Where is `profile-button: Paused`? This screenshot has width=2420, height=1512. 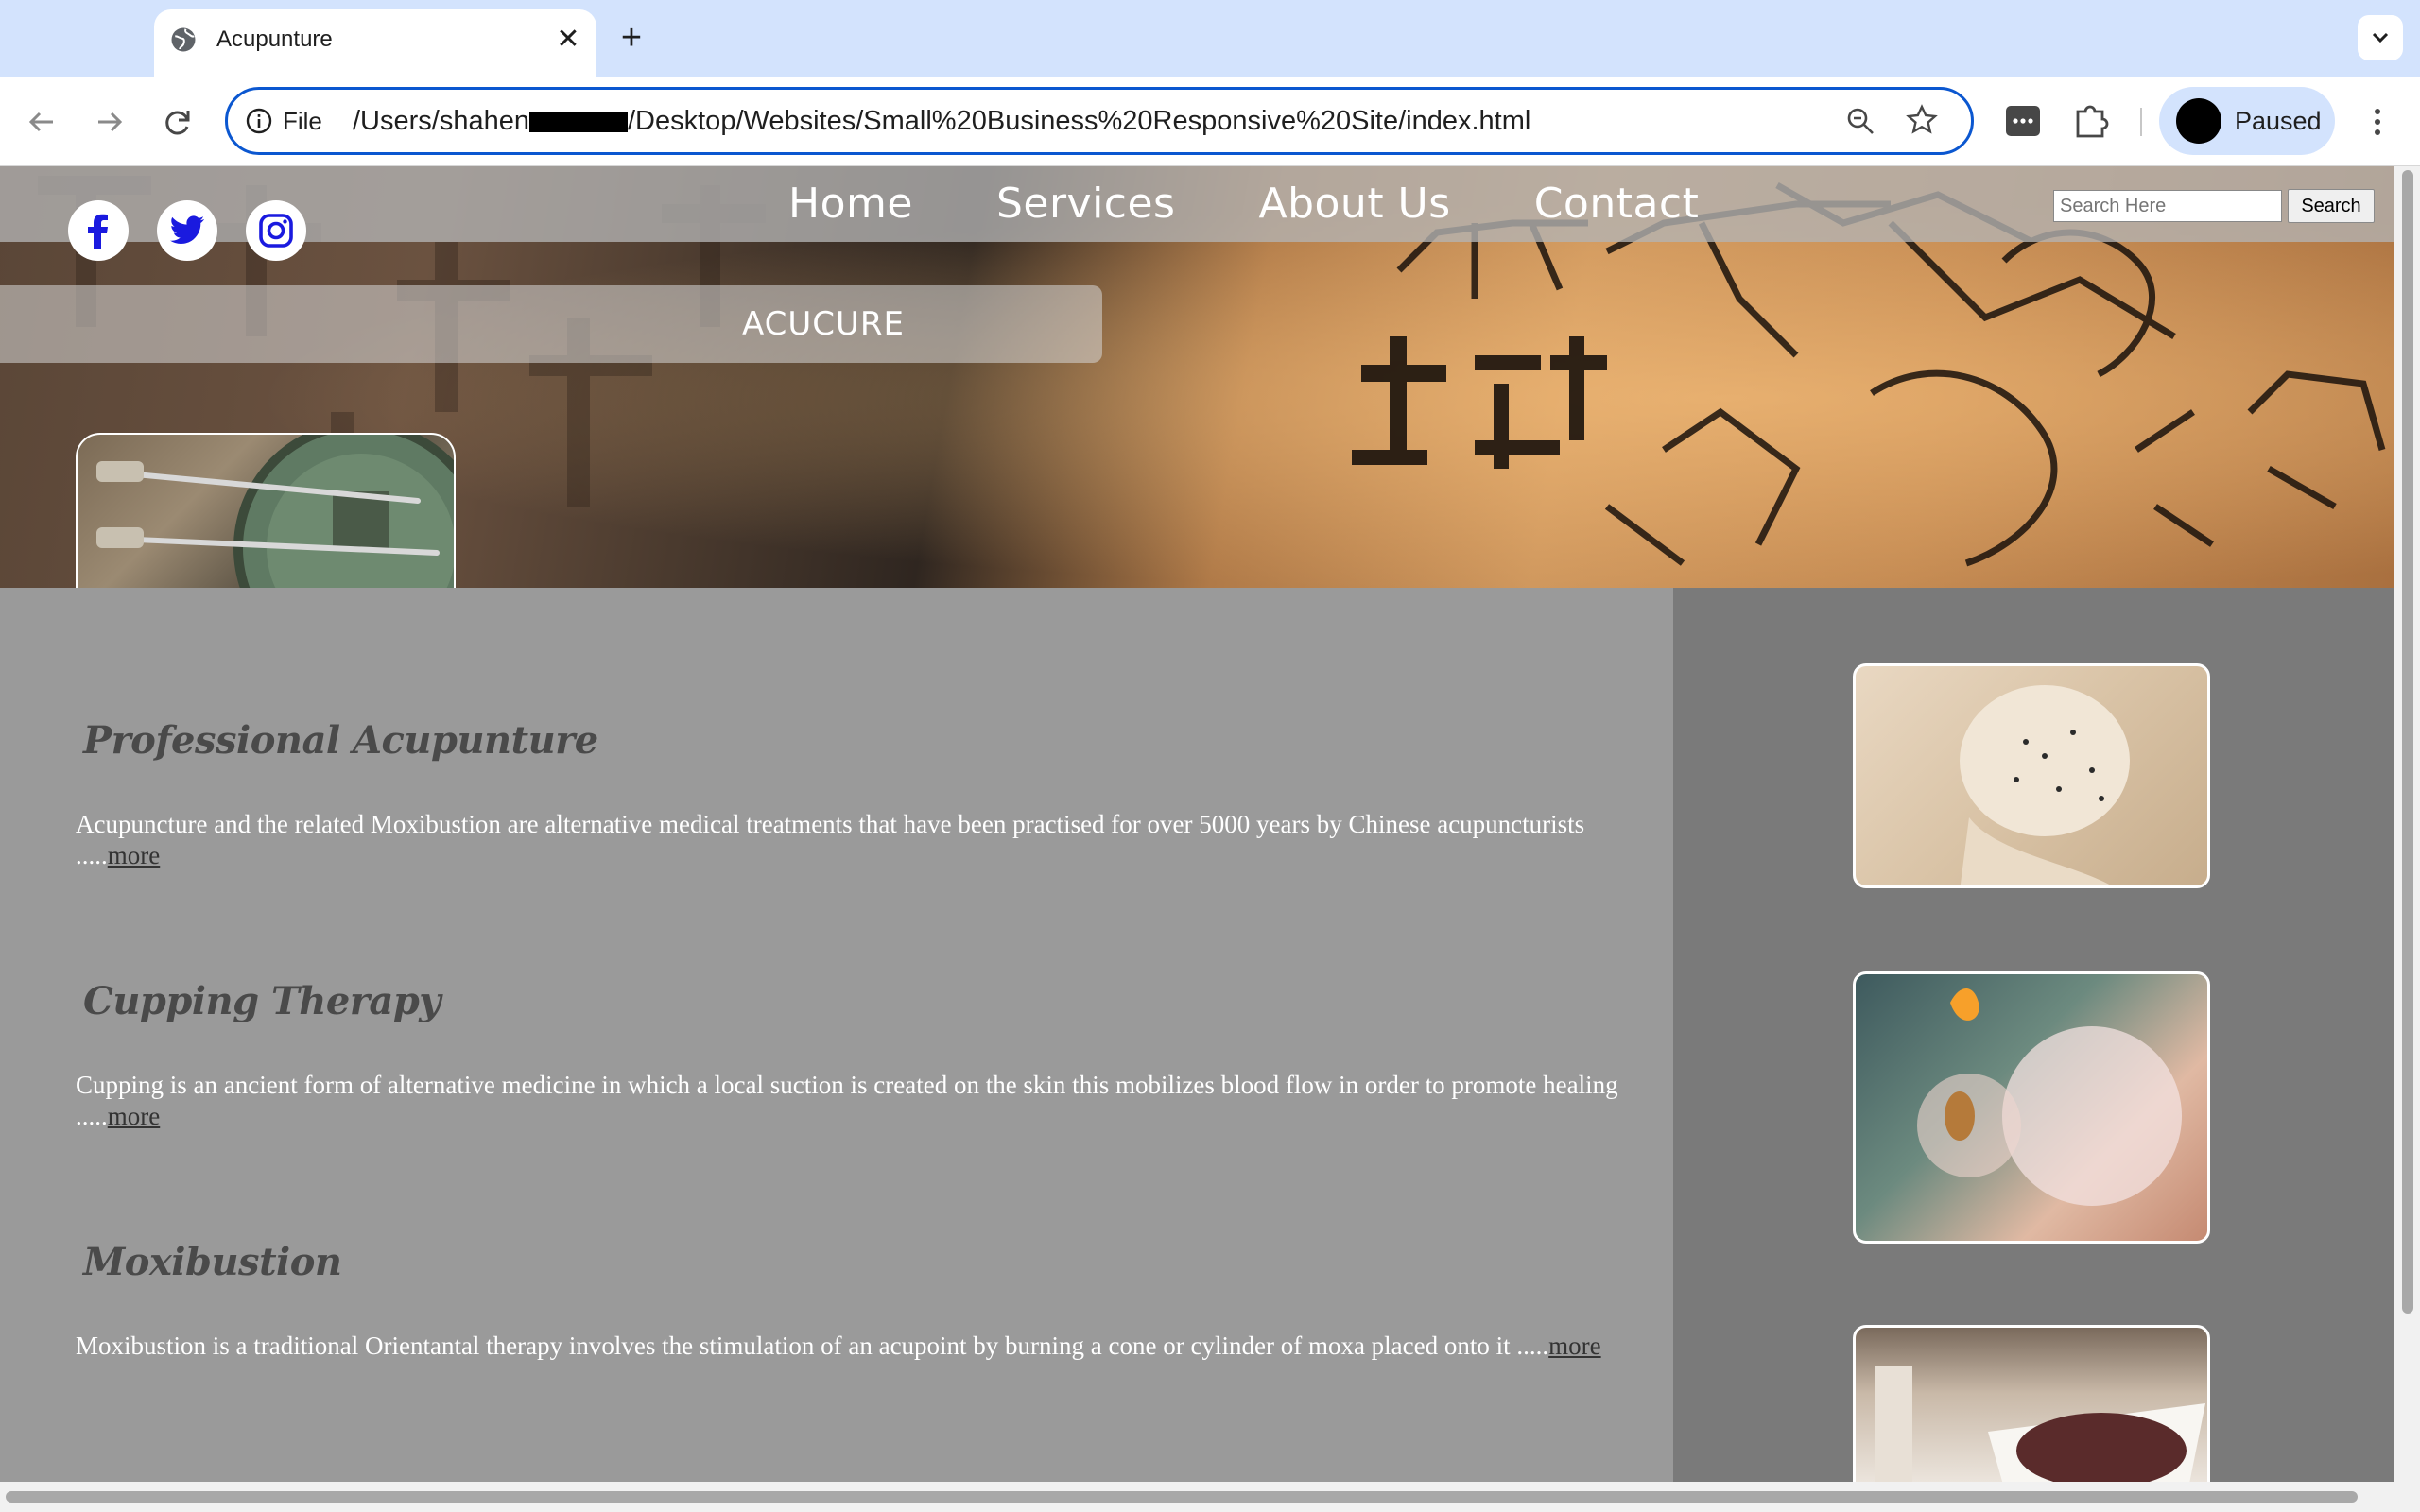
profile-button: Paused is located at coordinates (2247, 121).